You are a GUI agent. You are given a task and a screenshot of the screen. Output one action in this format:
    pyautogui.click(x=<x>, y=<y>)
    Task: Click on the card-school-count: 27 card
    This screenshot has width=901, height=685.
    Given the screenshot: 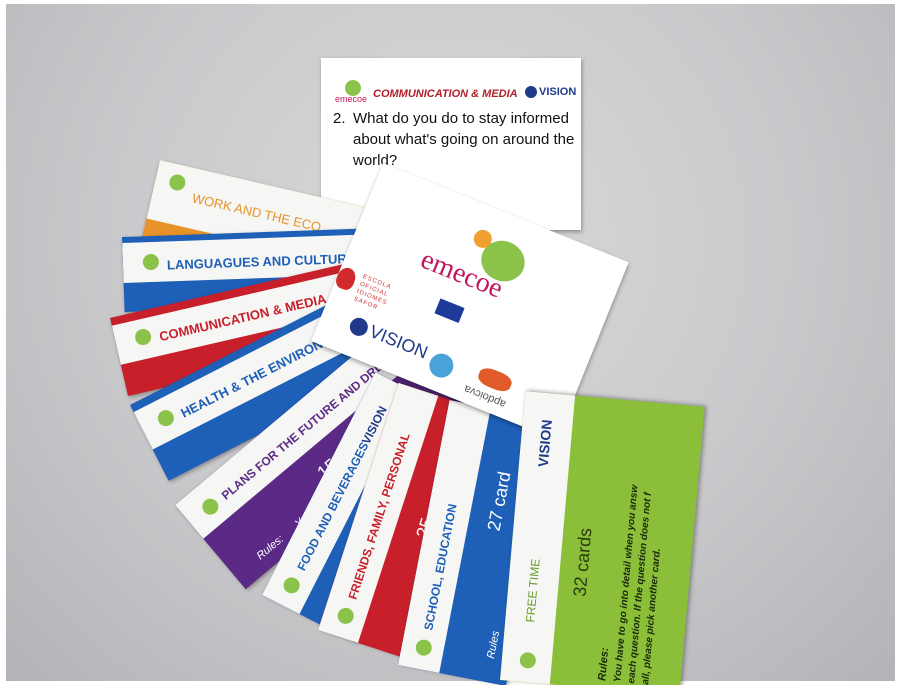 What is the action you would take?
    pyautogui.click(x=499, y=501)
    